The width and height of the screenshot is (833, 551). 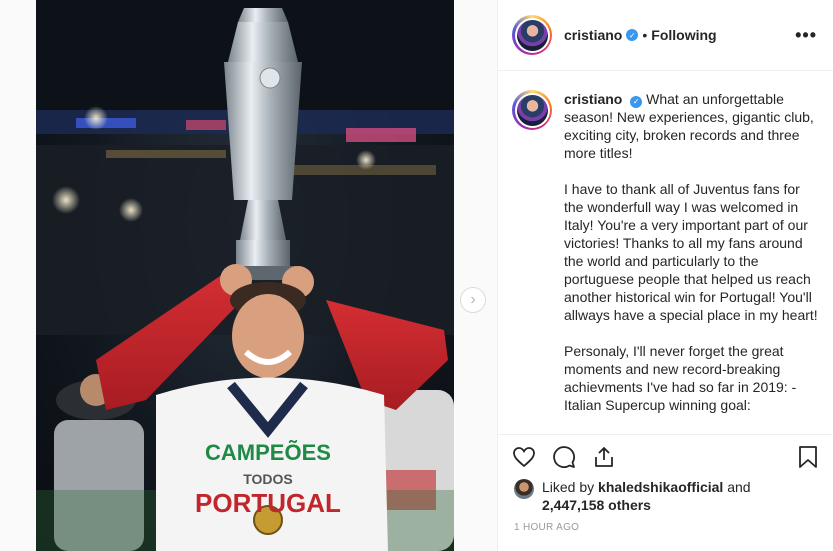 What do you see at coordinates (564, 457) in the screenshot?
I see `comment-icon` at bounding box center [564, 457].